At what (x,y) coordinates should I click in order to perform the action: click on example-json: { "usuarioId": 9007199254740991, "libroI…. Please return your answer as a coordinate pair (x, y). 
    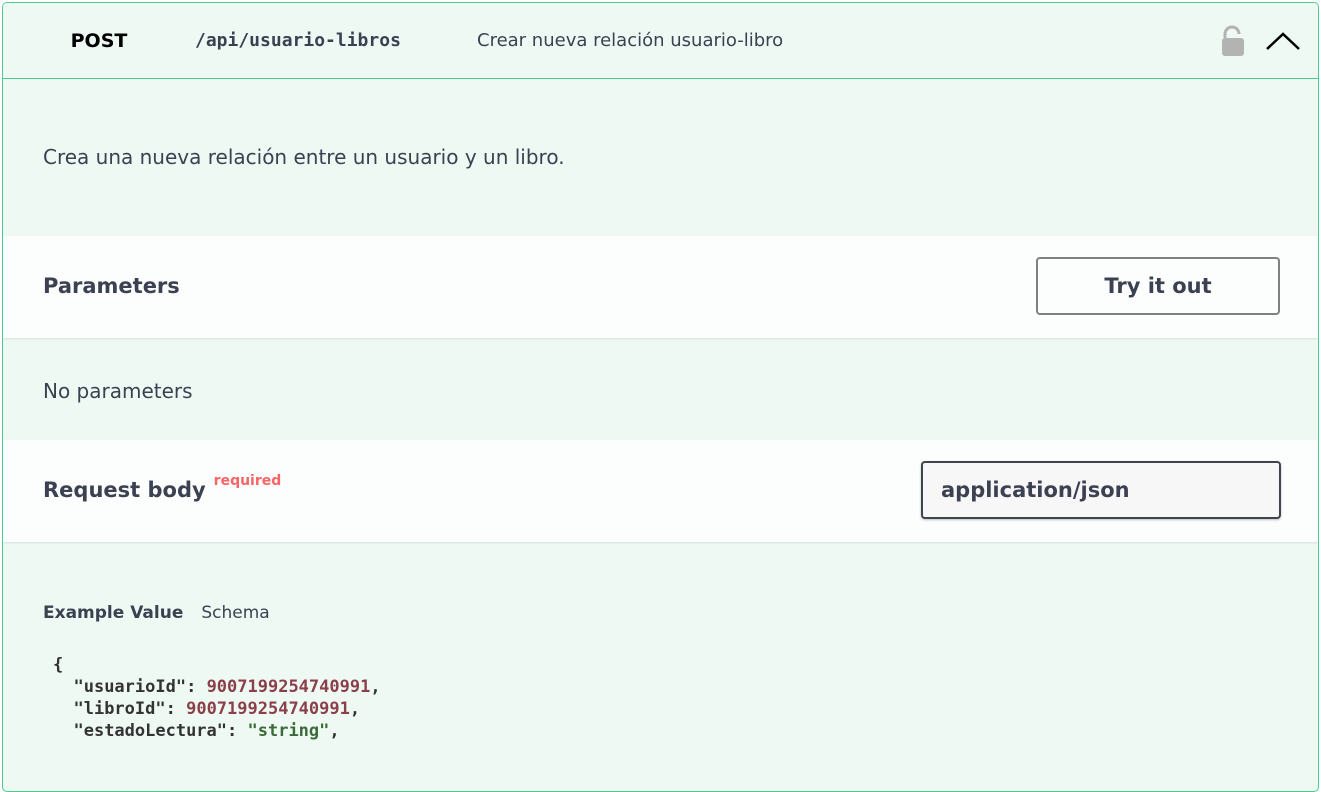
    Looking at the image, I should click on (217, 698).